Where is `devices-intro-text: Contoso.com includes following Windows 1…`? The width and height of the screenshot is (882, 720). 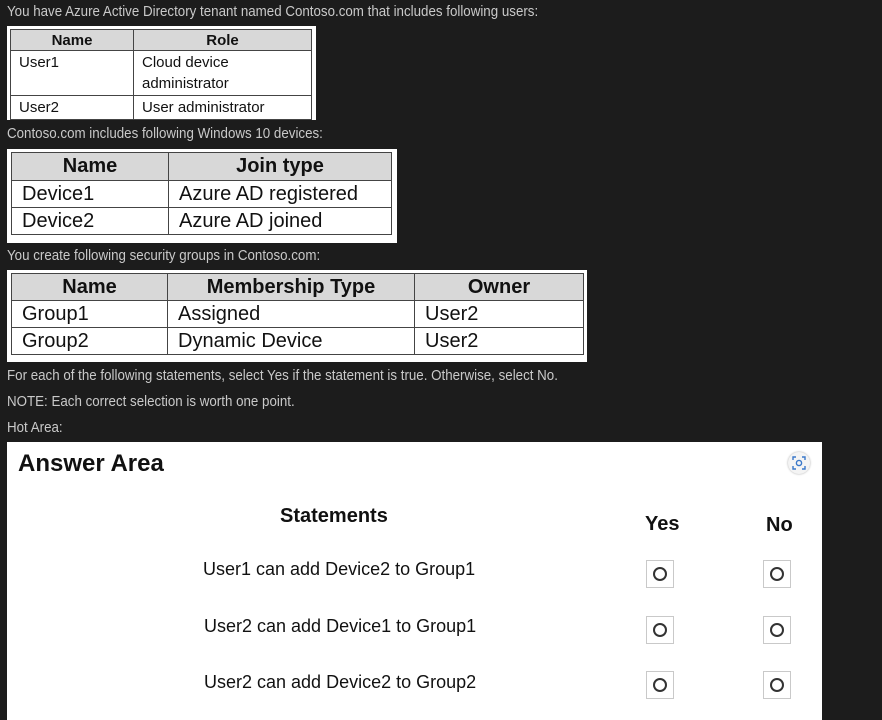 devices-intro-text: Contoso.com includes following Windows 1… is located at coordinates (165, 134).